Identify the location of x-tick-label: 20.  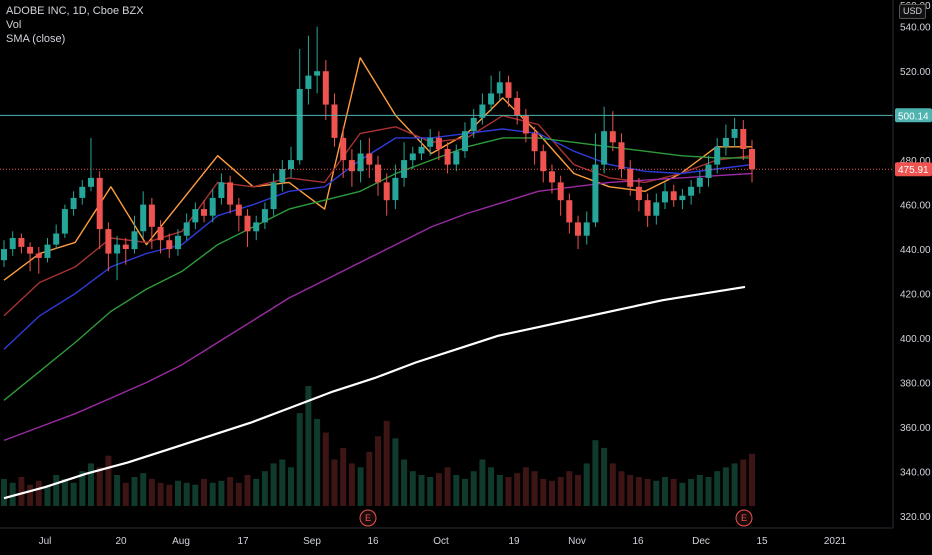
(121, 541).